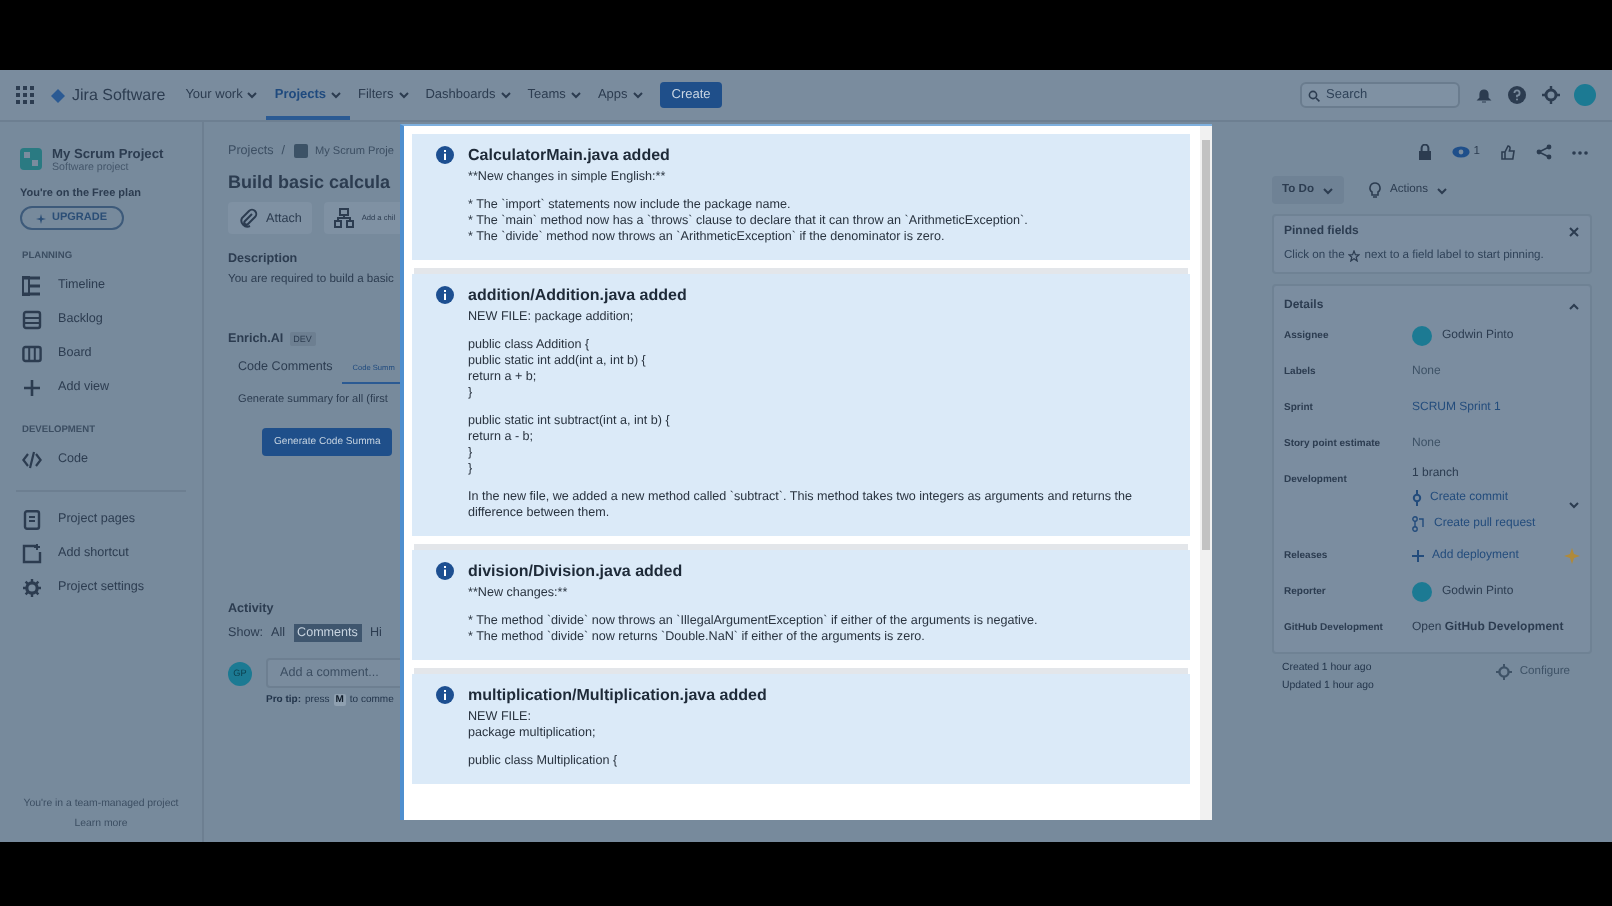 This screenshot has height=906, width=1612. What do you see at coordinates (576, 571) in the screenshot?
I see `file-title: division/Division.java added` at bounding box center [576, 571].